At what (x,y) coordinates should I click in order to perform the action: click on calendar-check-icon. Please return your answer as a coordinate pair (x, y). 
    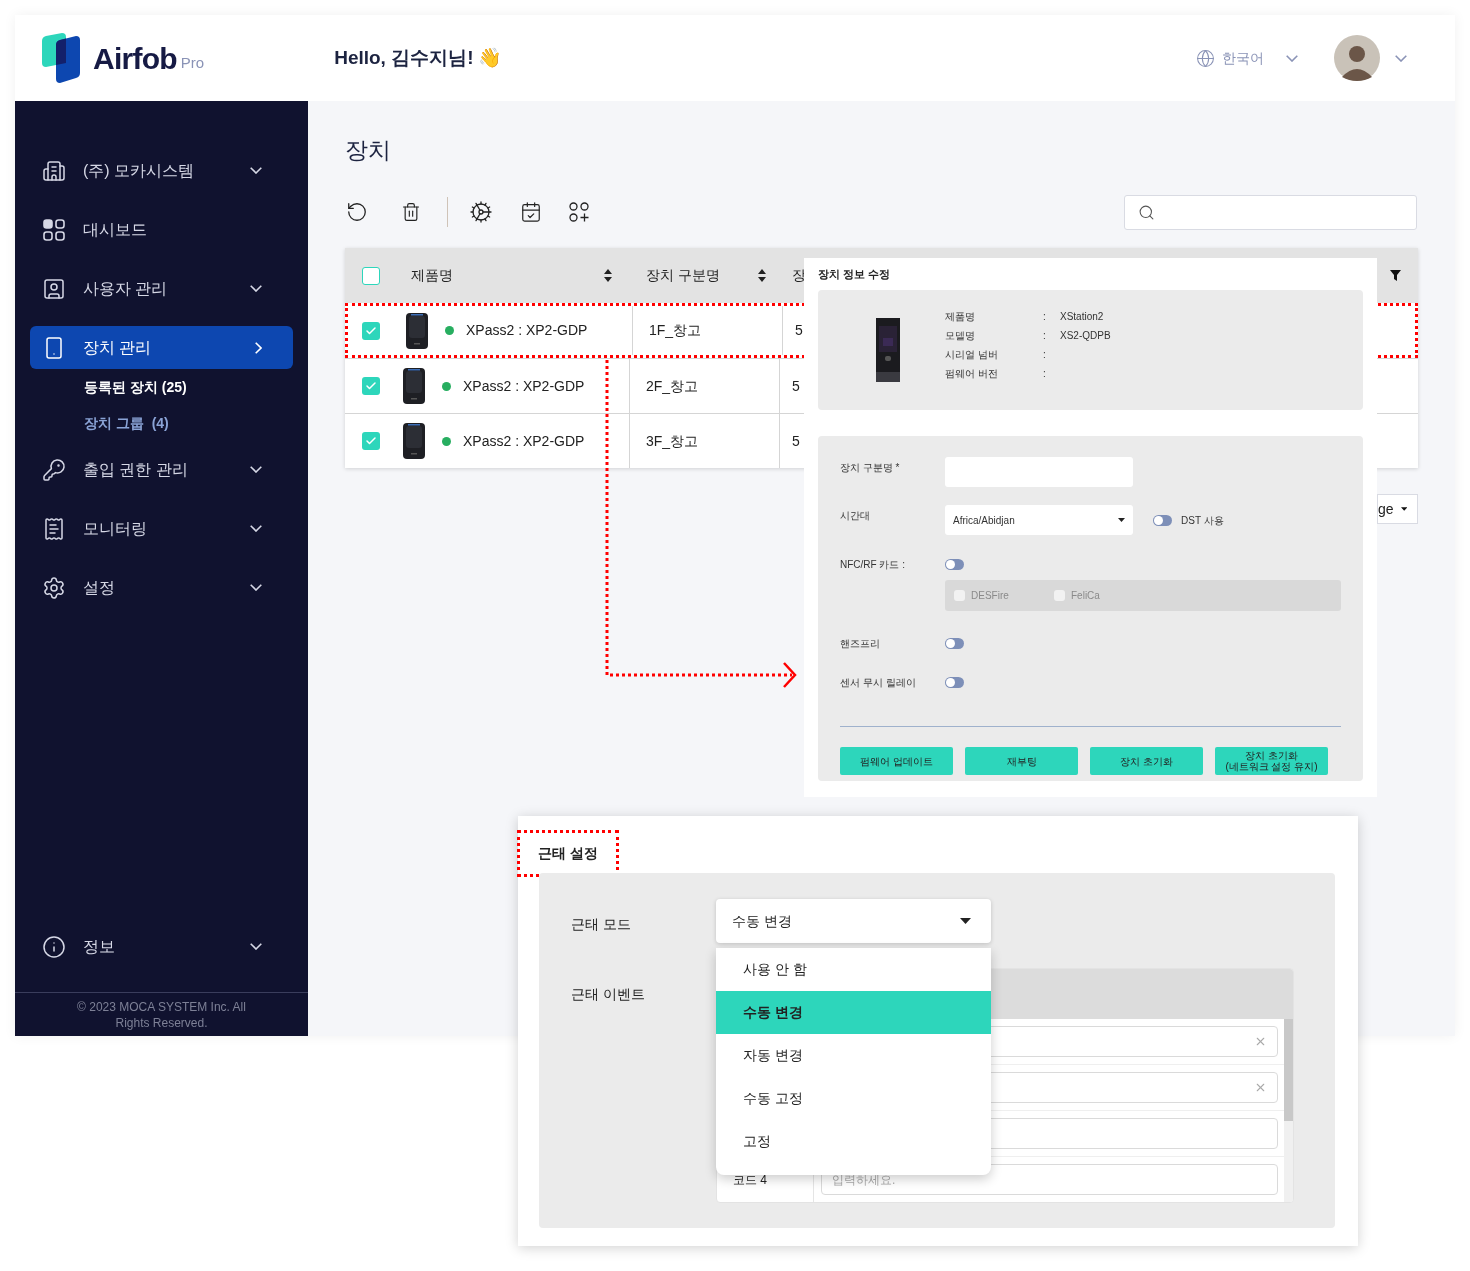
    Looking at the image, I should click on (531, 212).